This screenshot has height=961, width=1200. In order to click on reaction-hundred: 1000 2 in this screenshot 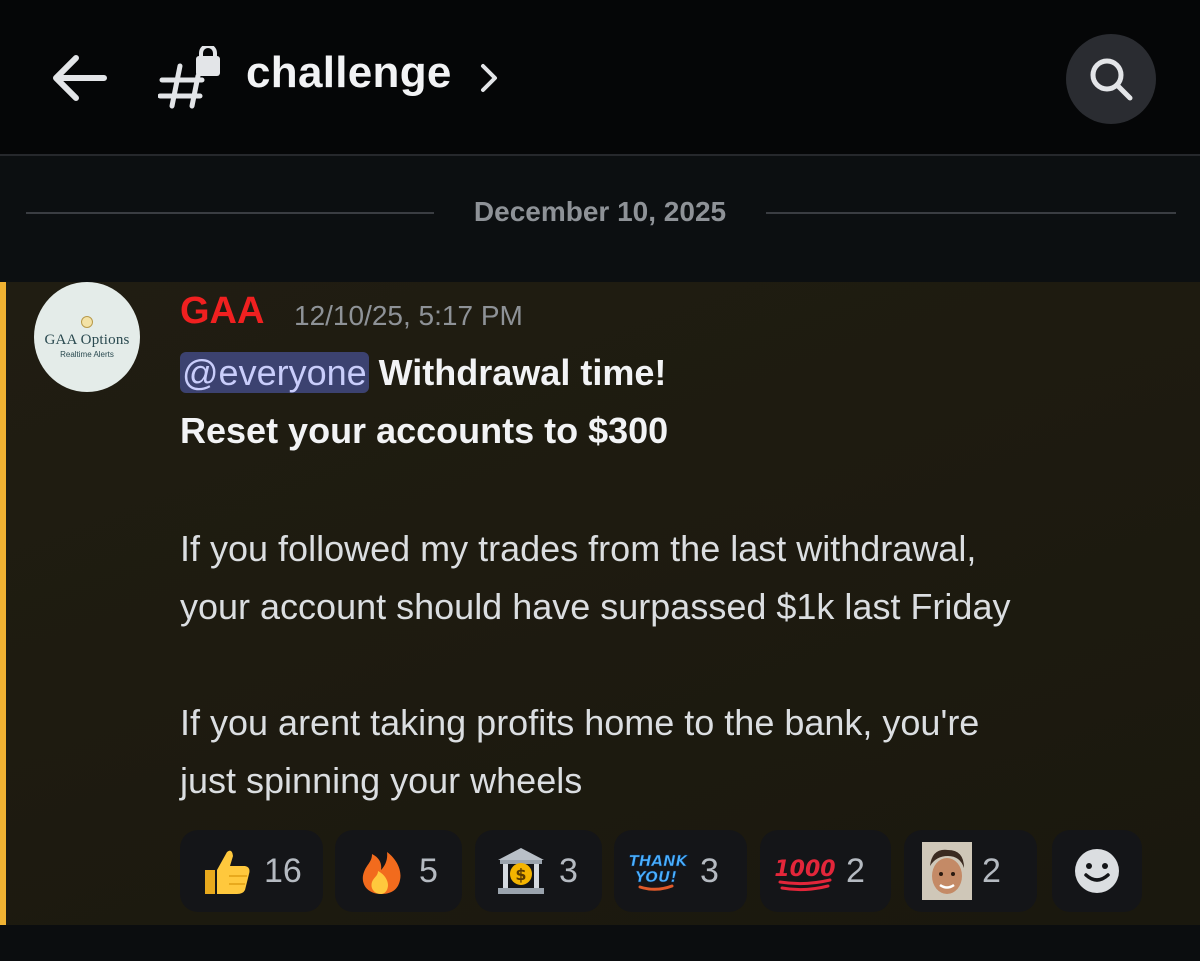, I will do `click(825, 871)`.